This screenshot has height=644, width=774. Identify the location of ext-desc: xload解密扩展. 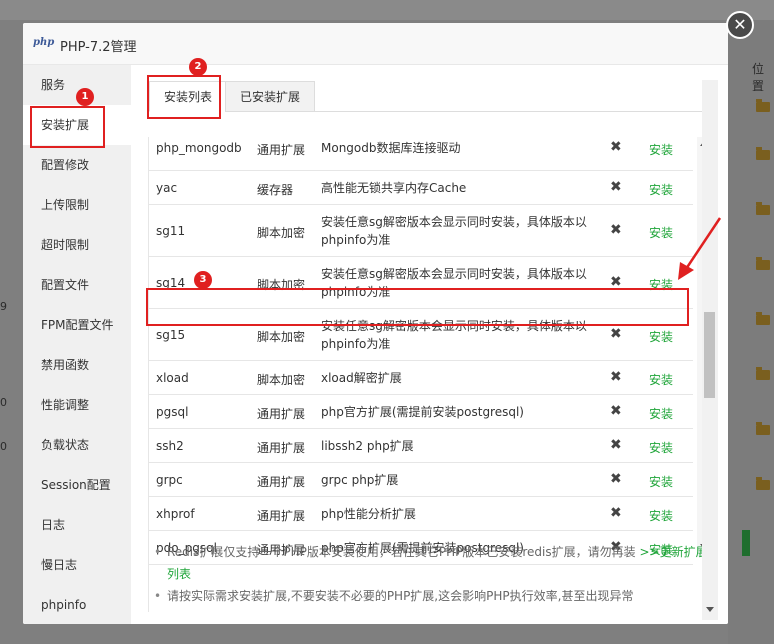
(361, 378).